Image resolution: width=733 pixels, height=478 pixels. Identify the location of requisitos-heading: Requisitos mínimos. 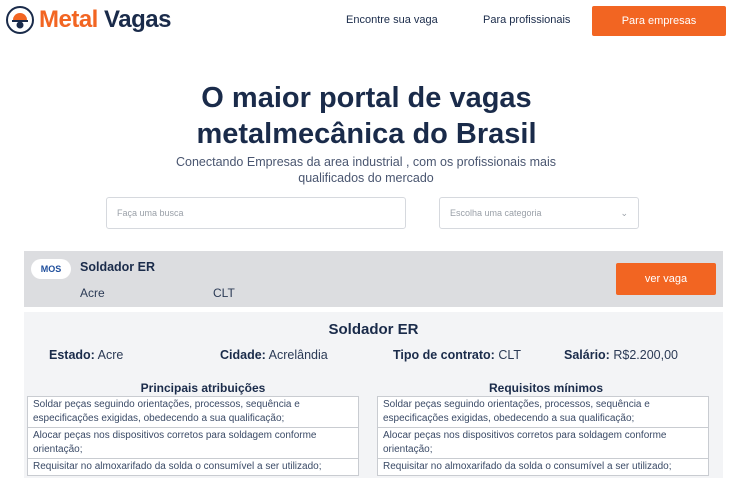
(546, 388).